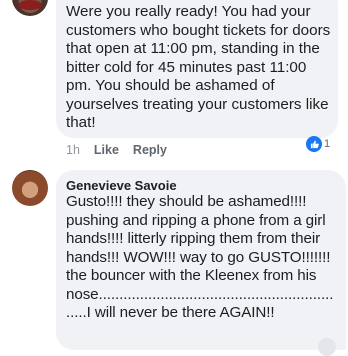 This screenshot has height=356, width=348. I want to click on like-button: Like, so click(106, 150).